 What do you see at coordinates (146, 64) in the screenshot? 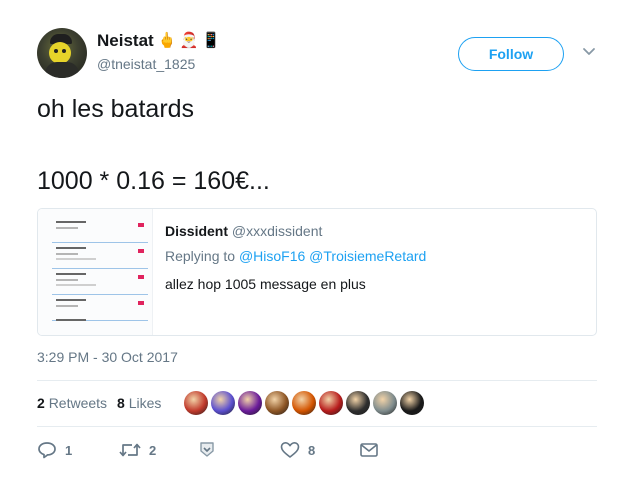
I see `author-handle: @tneistat_1825` at bounding box center [146, 64].